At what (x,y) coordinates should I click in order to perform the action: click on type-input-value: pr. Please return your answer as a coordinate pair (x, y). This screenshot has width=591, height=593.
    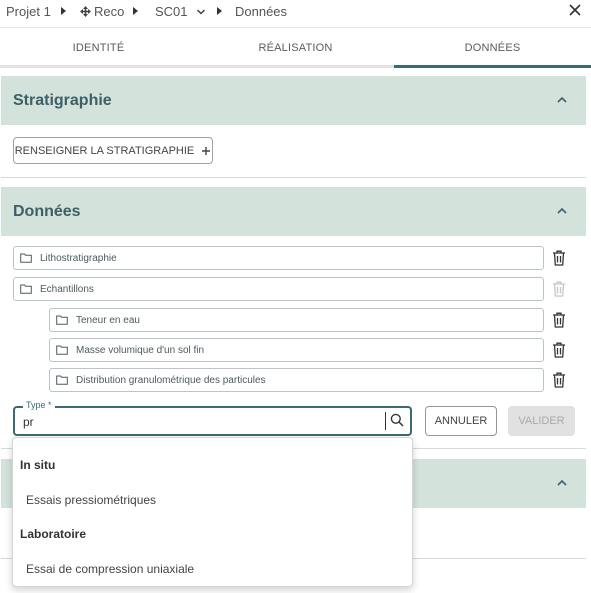
    Looking at the image, I should click on (28, 422).